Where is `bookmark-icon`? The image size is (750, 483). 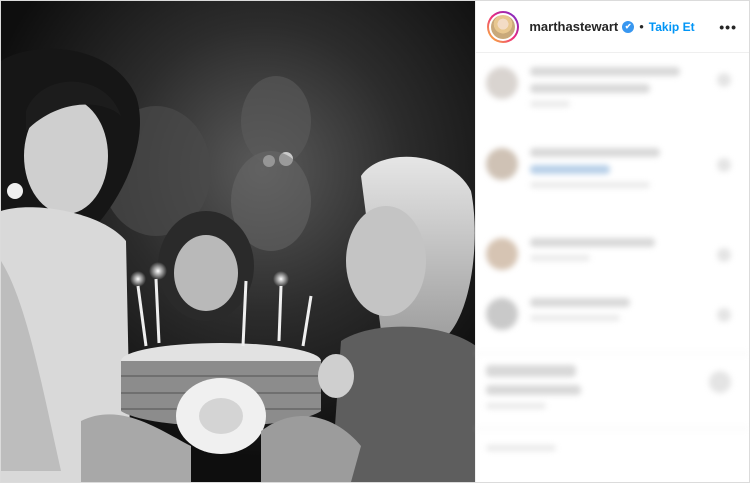
bookmark-icon is located at coordinates (720, 382).